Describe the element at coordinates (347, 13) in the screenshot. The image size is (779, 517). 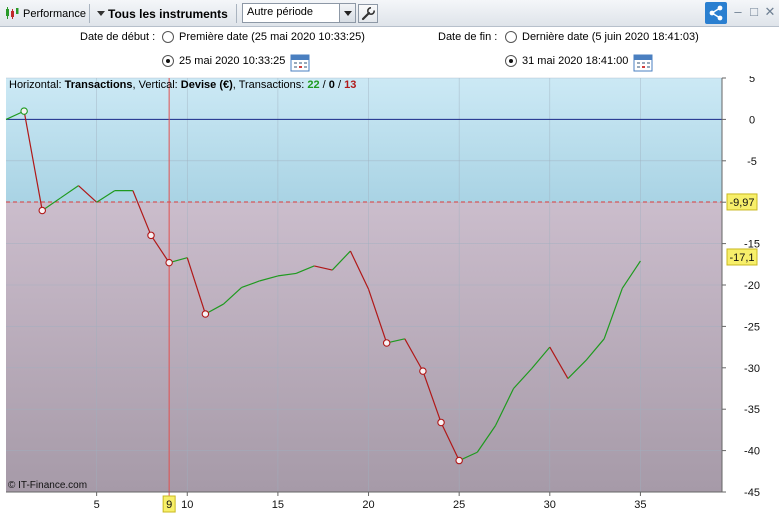
I see `chevron-down-icon` at that location.